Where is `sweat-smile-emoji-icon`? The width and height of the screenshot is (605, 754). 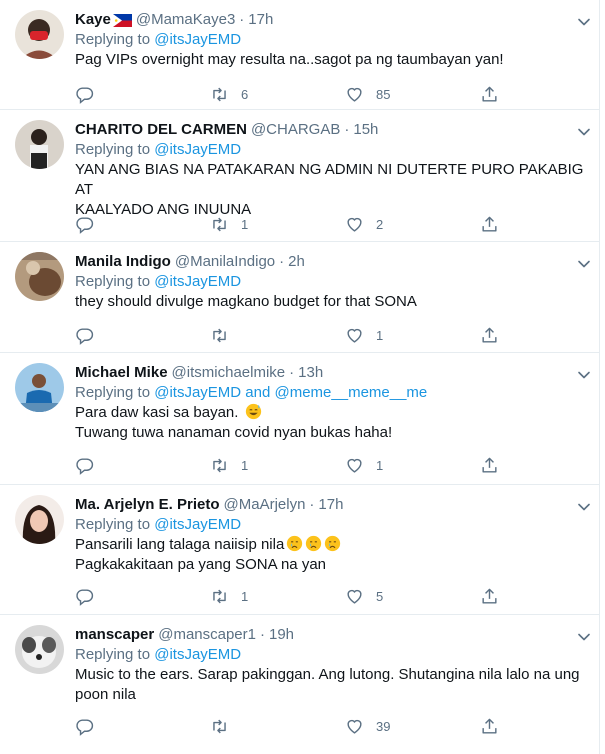
sweat-smile-emoji-icon is located at coordinates (253, 411).